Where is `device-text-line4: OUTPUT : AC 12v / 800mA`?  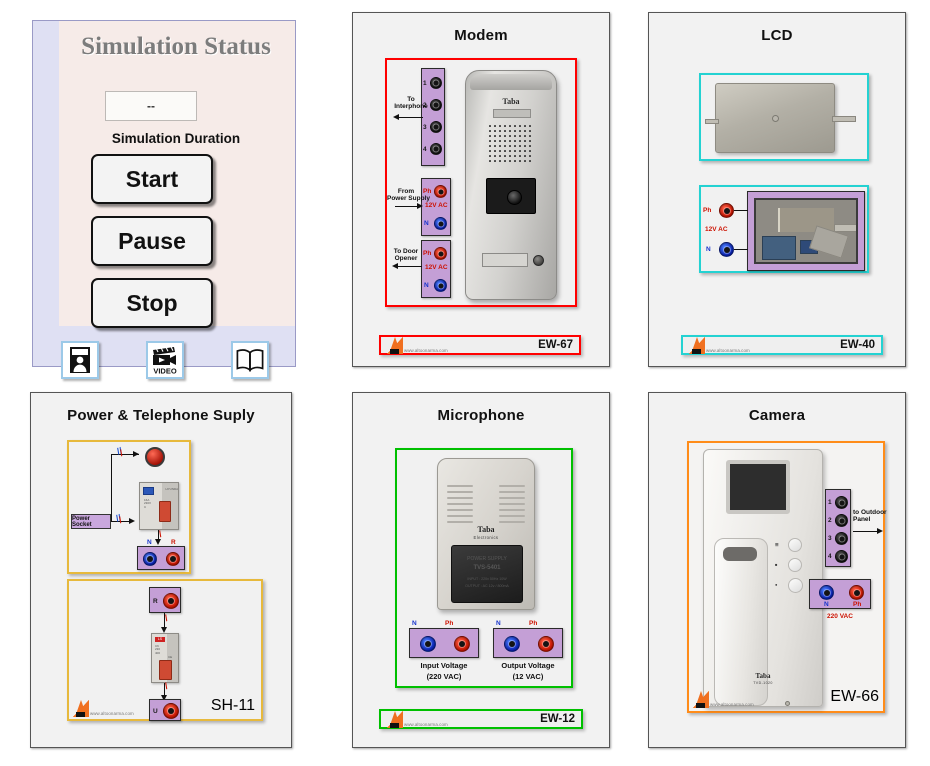
device-text-line4: OUTPUT : AC 12v / 800mA is located at coordinates (487, 586).